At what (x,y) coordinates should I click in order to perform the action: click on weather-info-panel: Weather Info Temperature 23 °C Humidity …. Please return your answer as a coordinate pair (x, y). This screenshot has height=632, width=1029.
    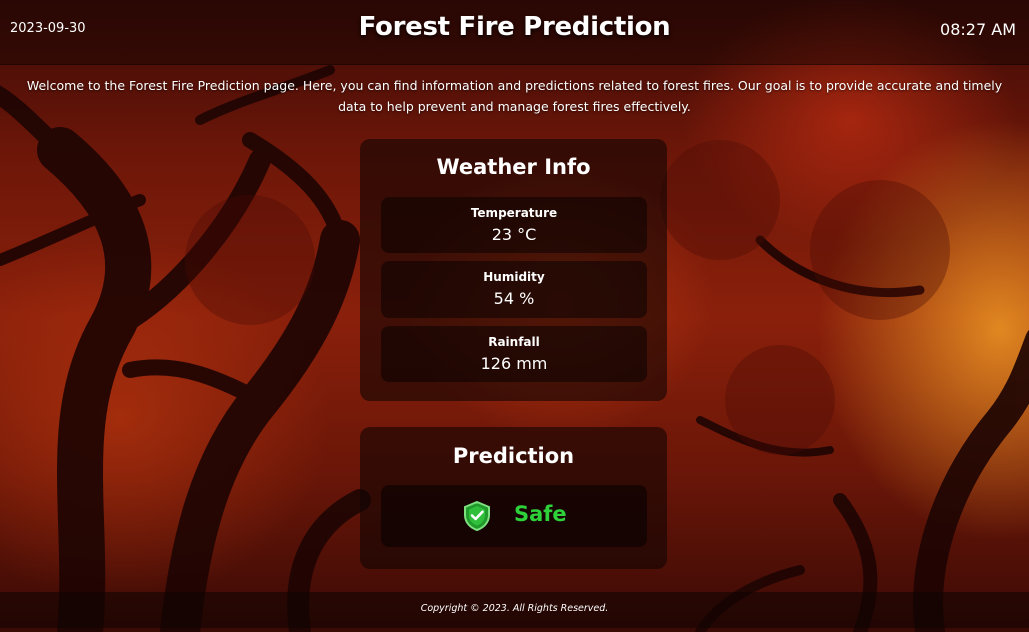
    Looking at the image, I should click on (513, 270).